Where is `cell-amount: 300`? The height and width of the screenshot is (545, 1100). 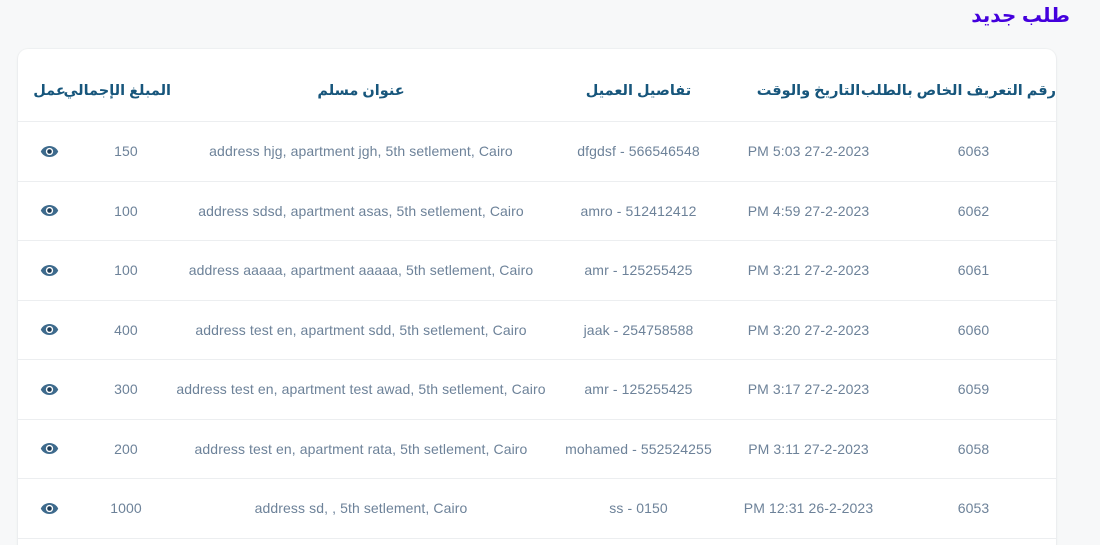 cell-amount: 300 is located at coordinates (126, 389).